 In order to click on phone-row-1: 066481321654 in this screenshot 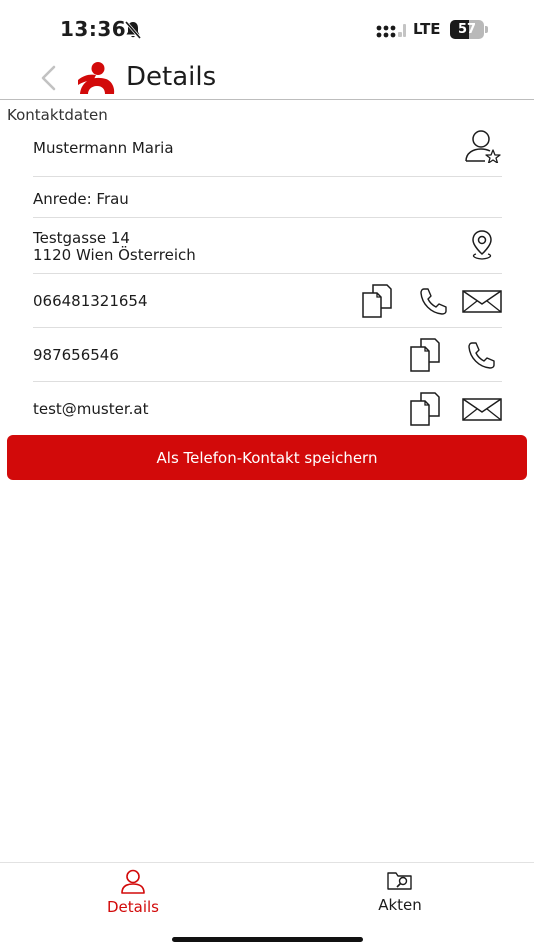, I will do `click(267, 301)`.